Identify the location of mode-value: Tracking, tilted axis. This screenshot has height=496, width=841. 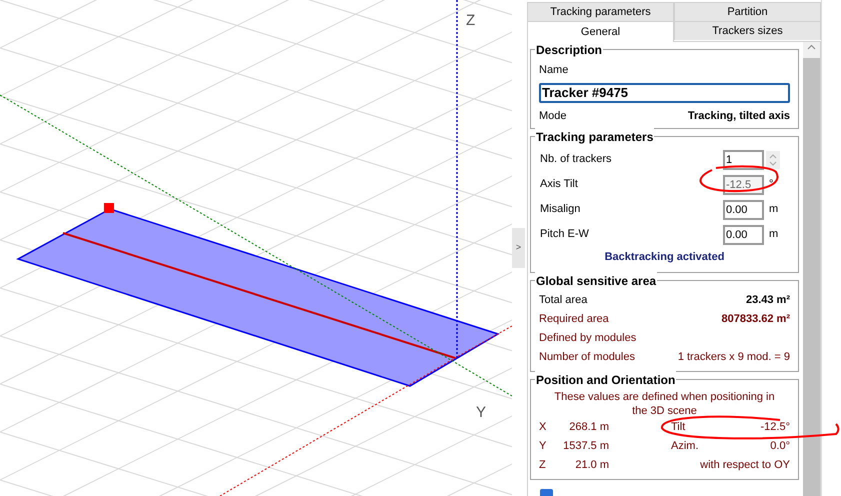
(739, 116).